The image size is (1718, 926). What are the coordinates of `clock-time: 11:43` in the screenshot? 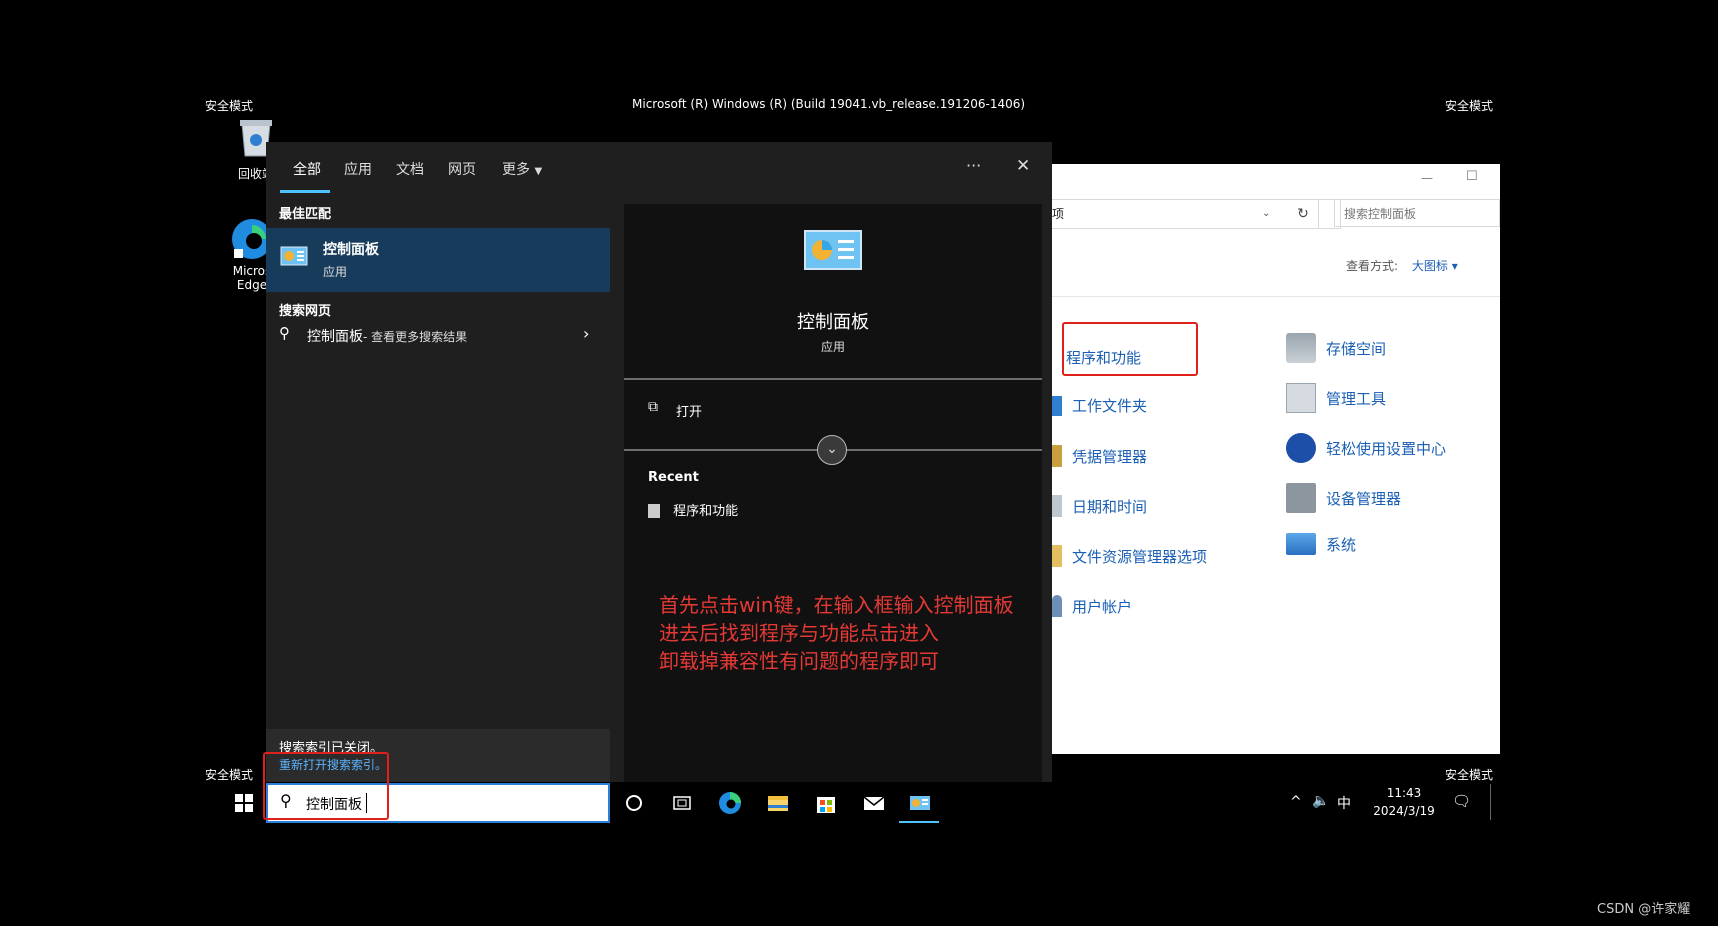 It's located at (1404, 793).